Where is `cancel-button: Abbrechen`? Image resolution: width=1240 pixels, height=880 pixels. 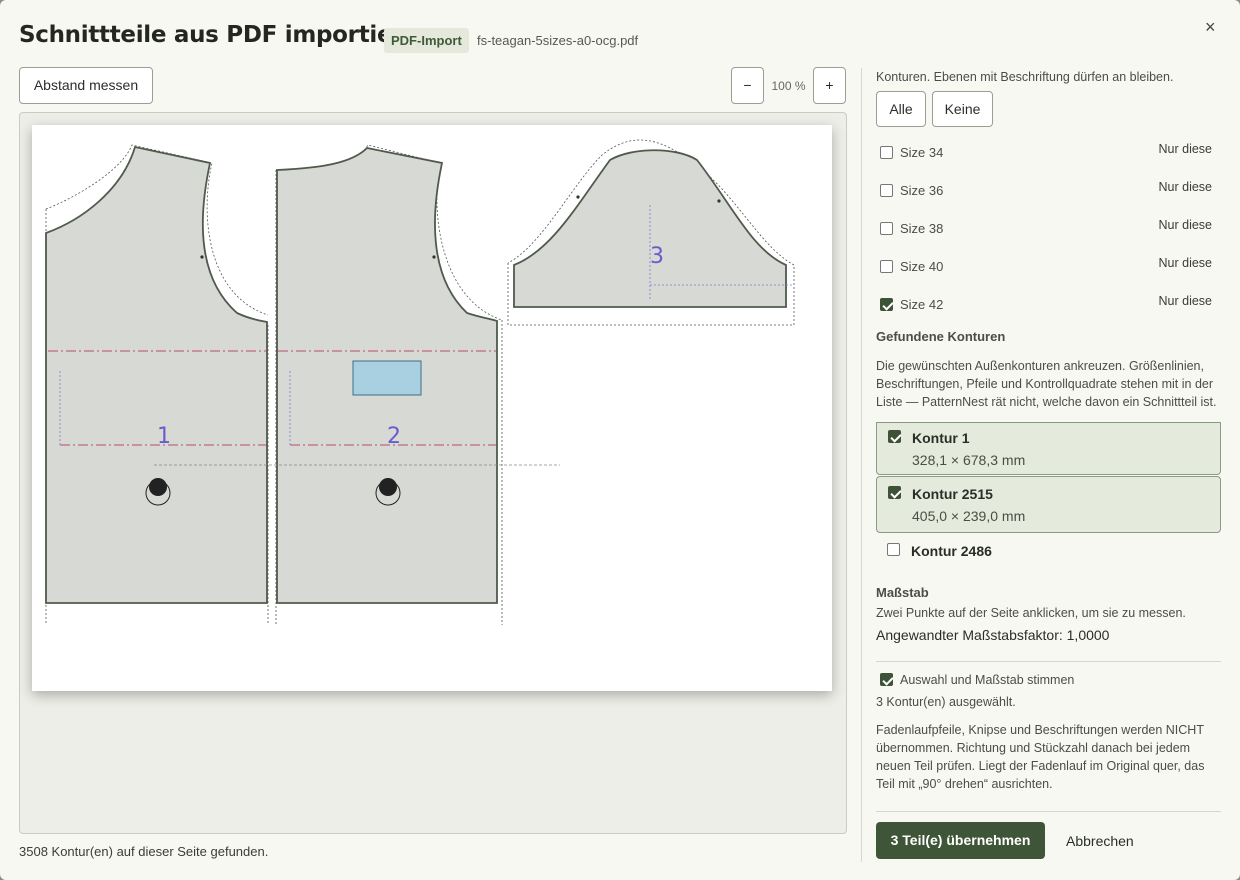
cancel-button: Abbrechen is located at coordinates (1100, 841).